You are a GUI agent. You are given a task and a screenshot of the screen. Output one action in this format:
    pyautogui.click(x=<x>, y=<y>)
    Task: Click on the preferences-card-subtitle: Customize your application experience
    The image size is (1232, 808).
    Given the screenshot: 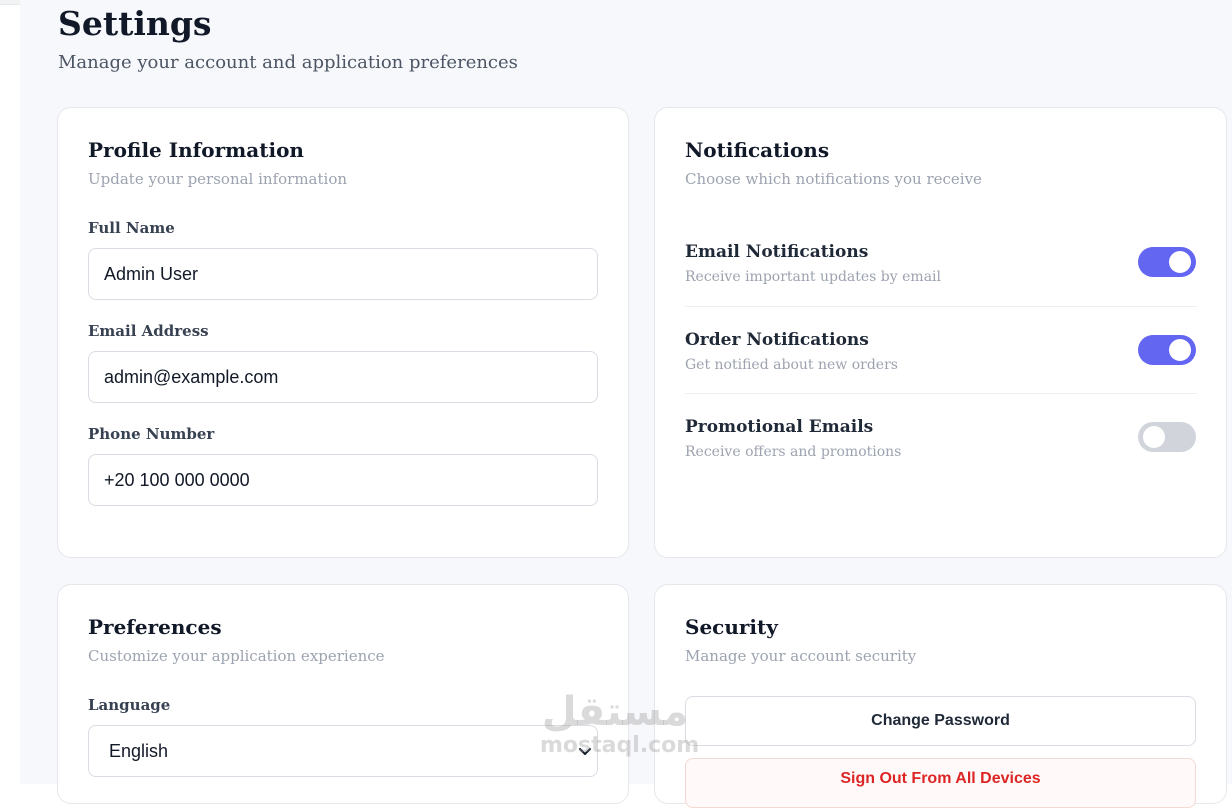 What is the action you would take?
    pyautogui.click(x=236, y=656)
    